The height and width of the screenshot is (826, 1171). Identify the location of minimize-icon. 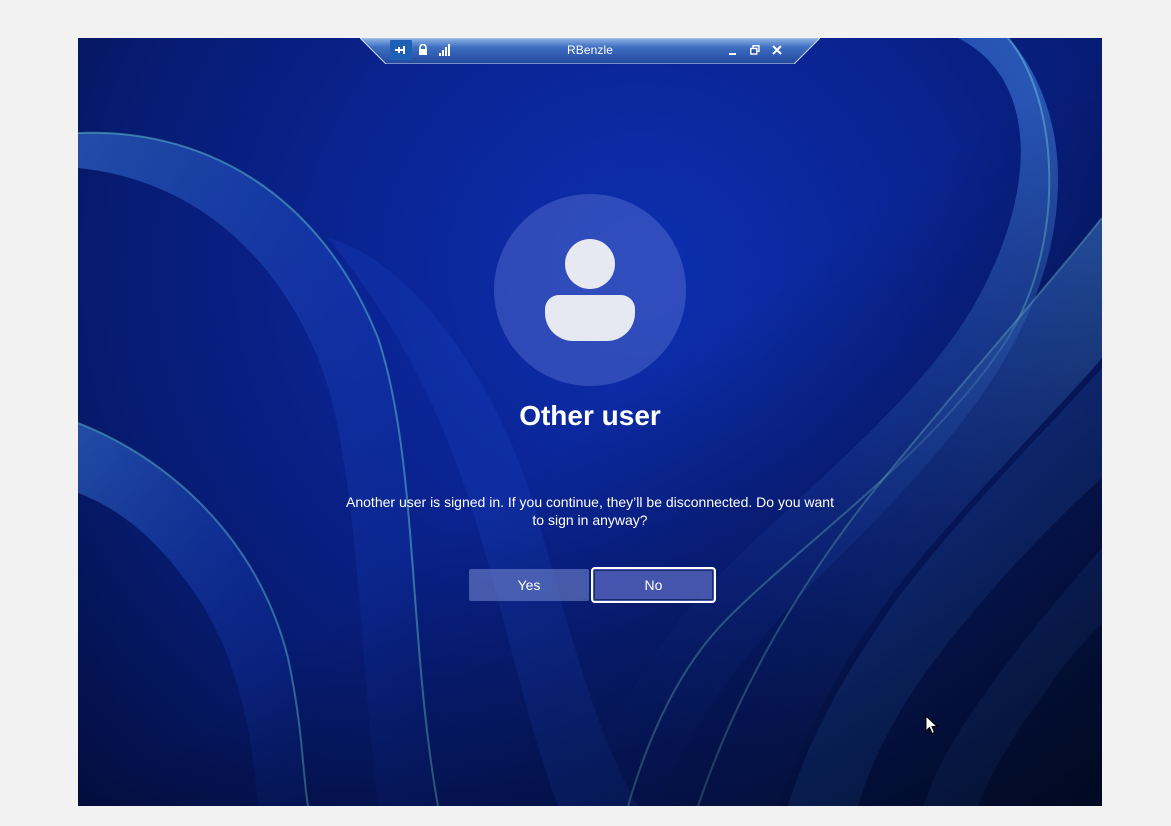
(733, 50).